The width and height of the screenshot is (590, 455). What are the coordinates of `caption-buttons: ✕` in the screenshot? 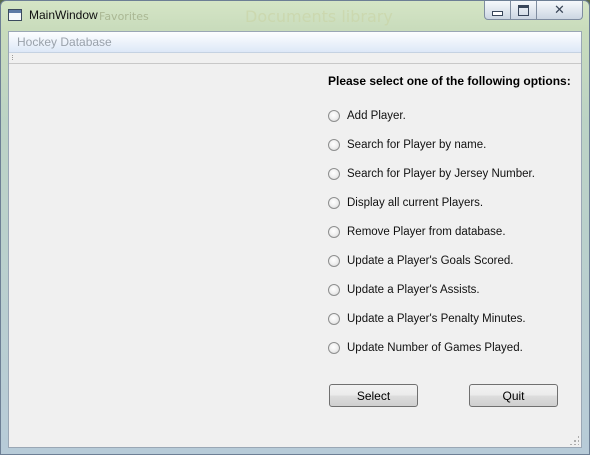 It's located at (533, 11).